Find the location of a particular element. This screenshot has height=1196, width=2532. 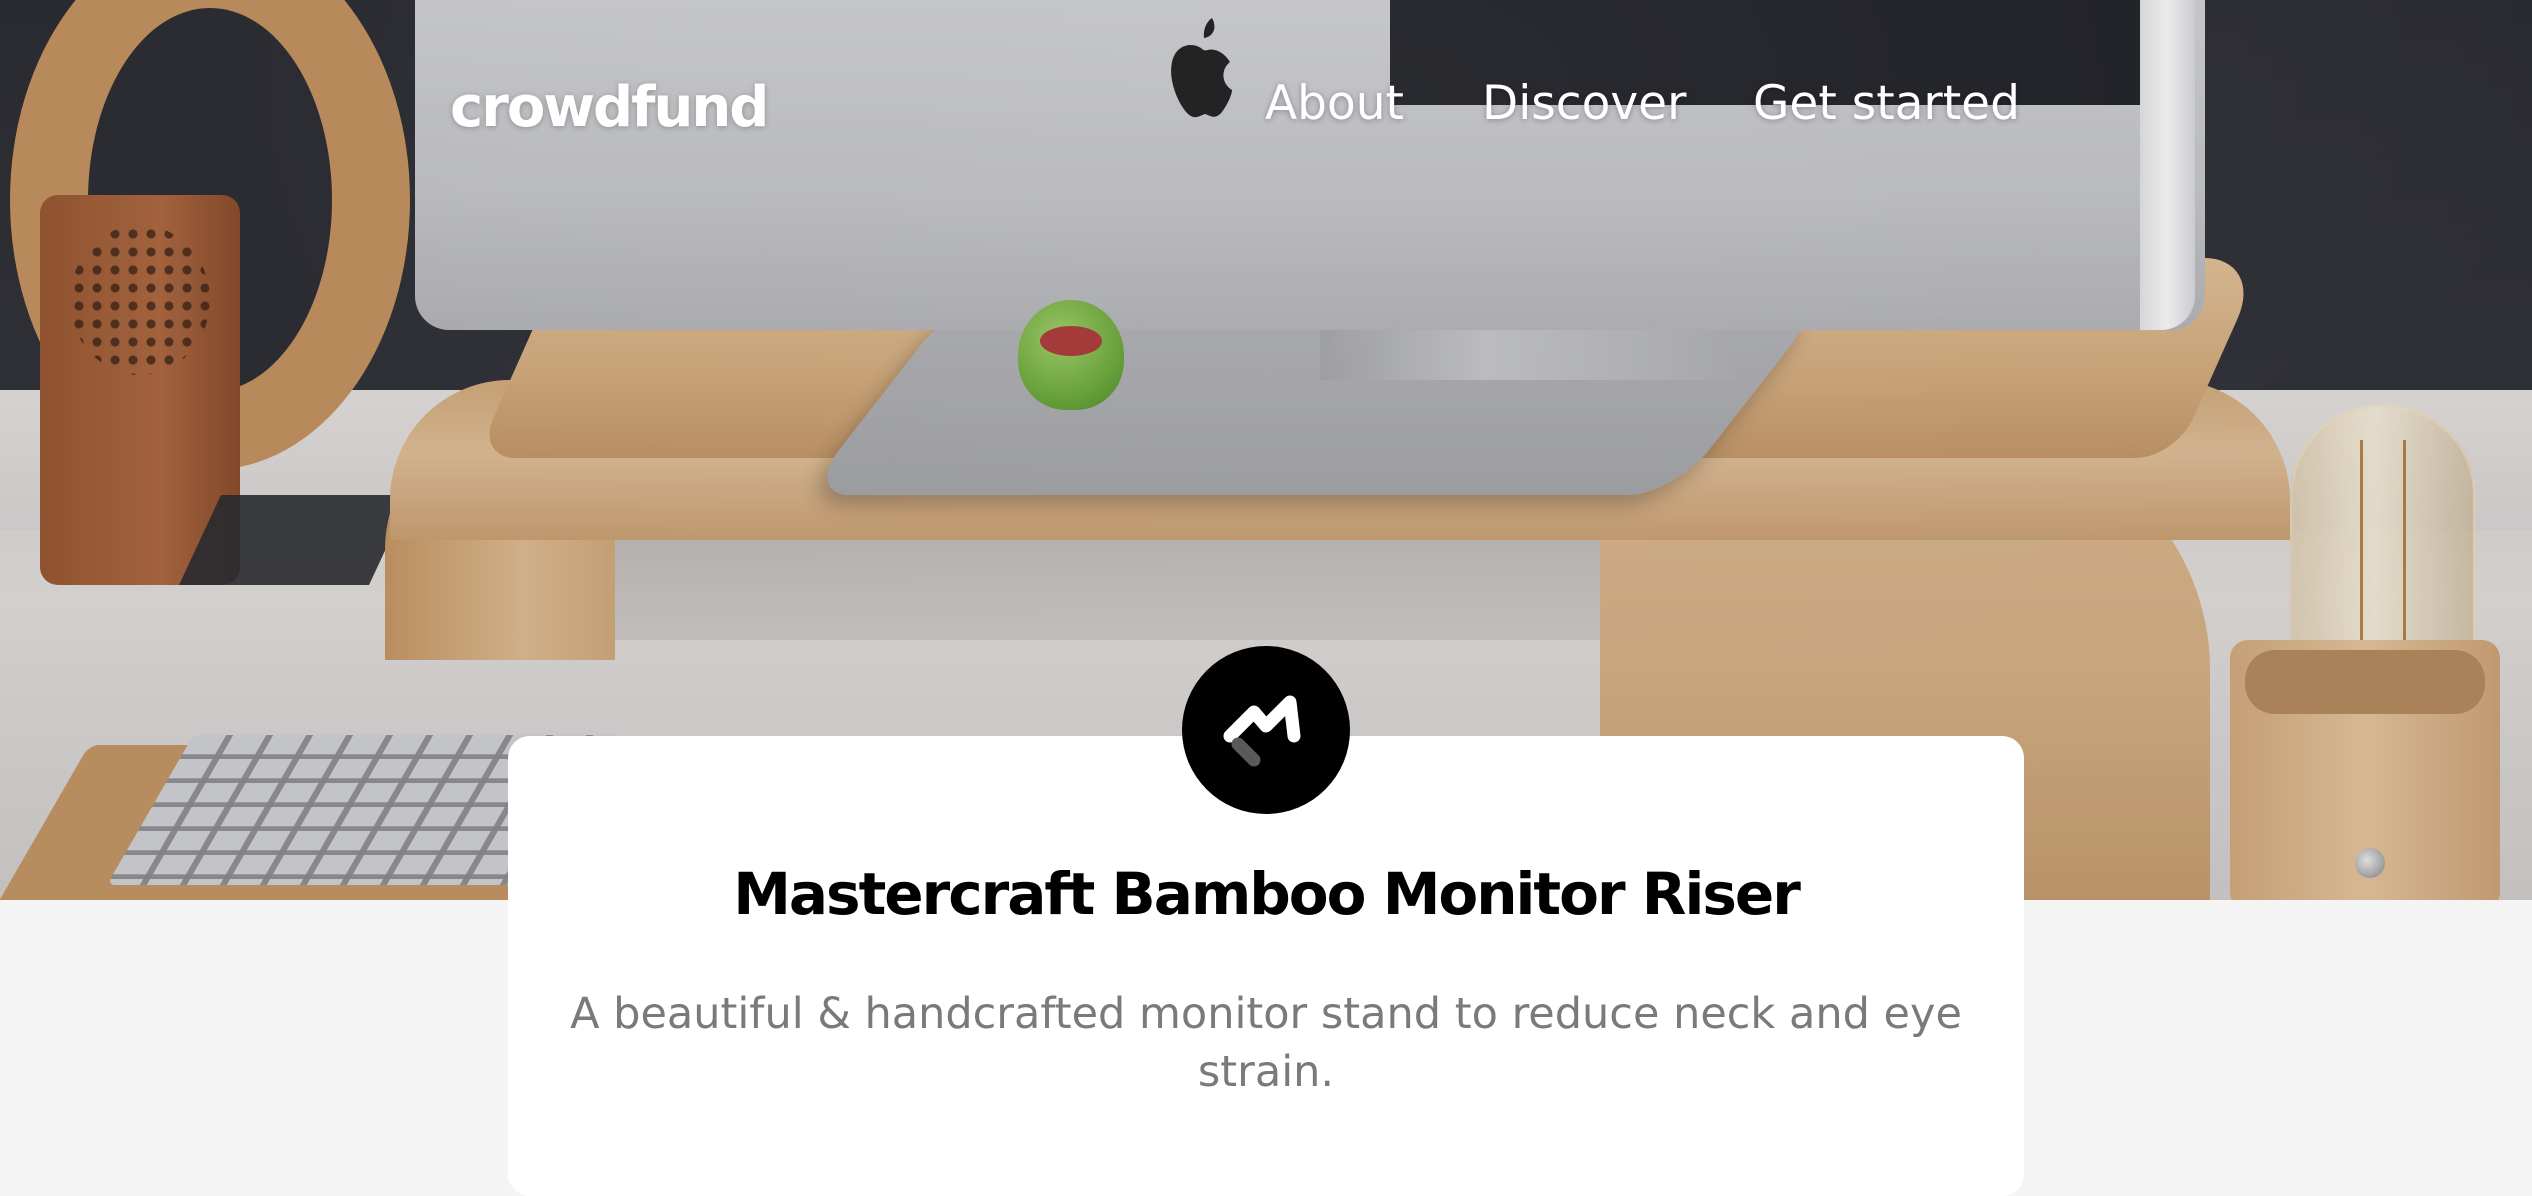

nav-link-about: About is located at coordinates (1334, 103).